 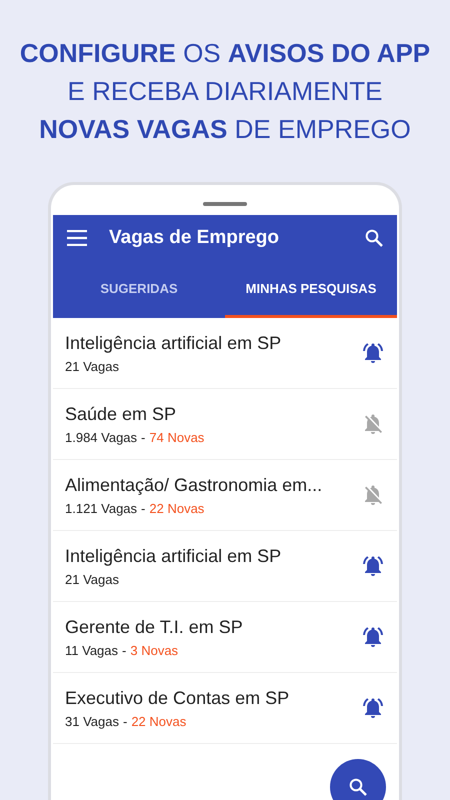 I want to click on menu-icon, so click(x=77, y=238).